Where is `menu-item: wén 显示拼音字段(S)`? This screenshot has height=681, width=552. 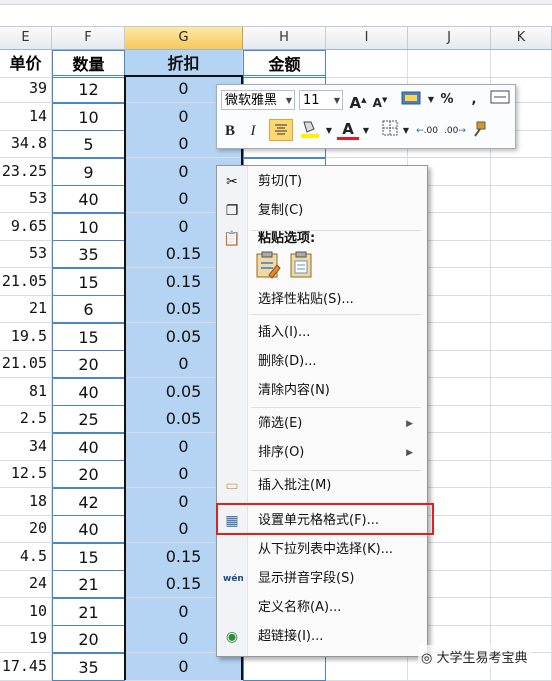 menu-item: wén 显示拼音字段(S) is located at coordinates (322, 579).